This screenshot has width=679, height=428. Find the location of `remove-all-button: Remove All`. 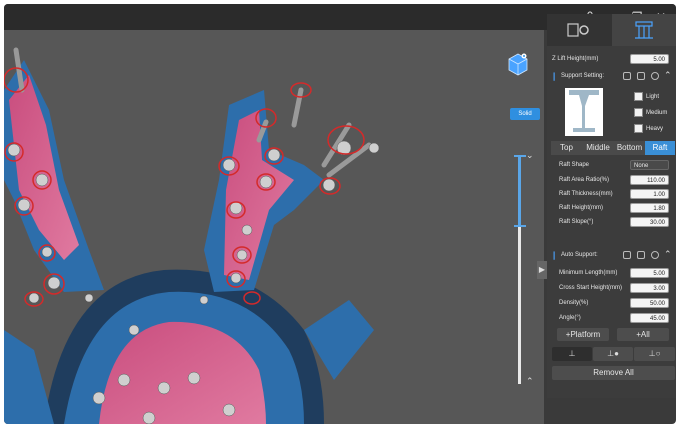

remove-all-button: Remove All is located at coordinates (613, 373).